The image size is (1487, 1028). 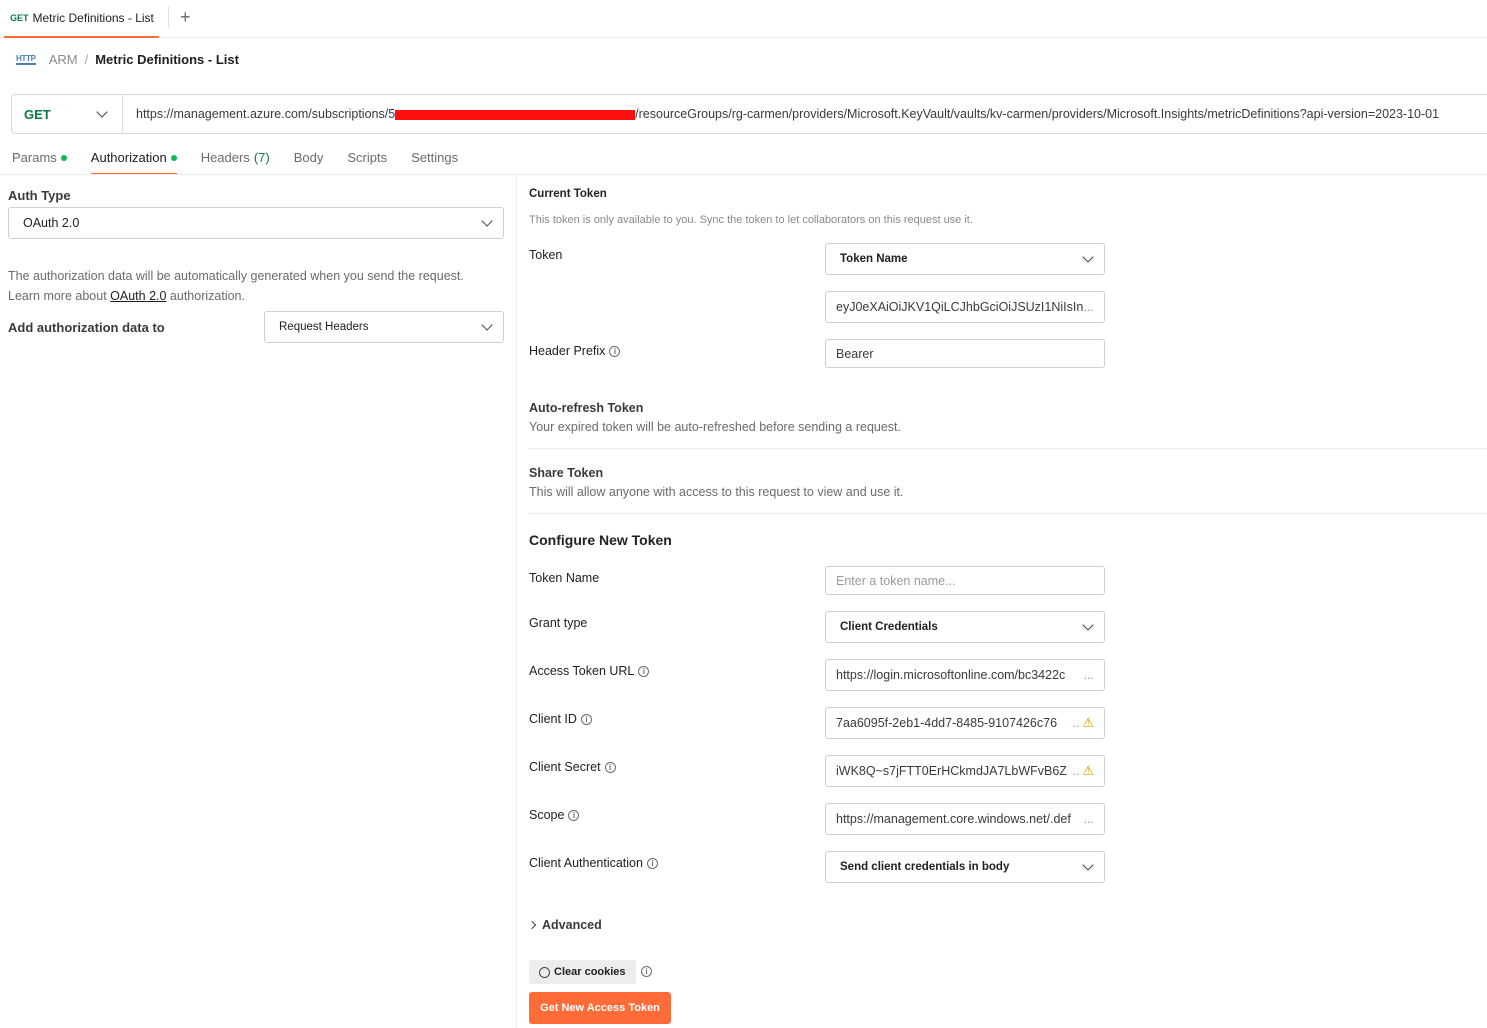 I want to click on token-label: Token, so click(x=546, y=255).